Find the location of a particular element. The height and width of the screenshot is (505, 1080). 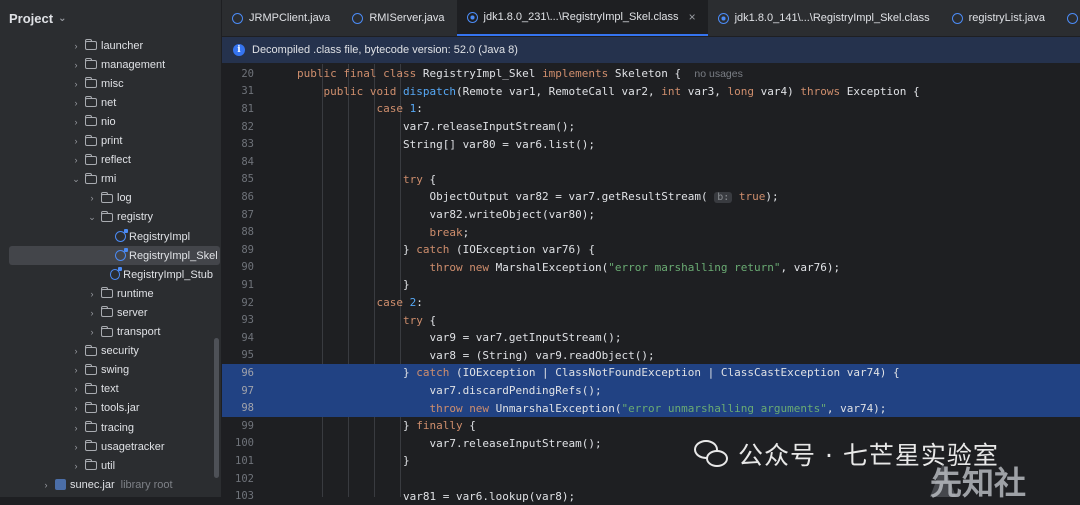

tree-item-text: › text is located at coordinates (106, 389).